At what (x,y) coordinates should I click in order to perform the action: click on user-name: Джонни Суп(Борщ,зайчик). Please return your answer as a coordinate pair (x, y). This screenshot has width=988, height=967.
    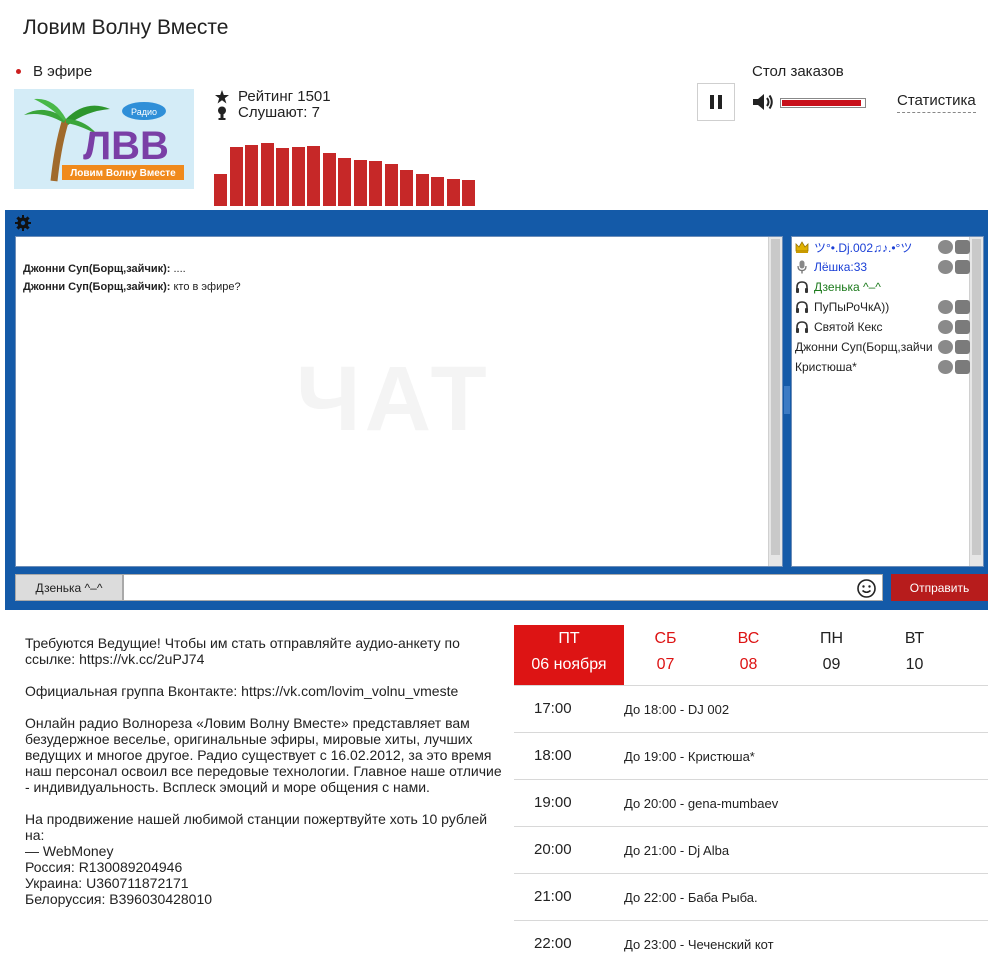
    Looking at the image, I should click on (863, 347).